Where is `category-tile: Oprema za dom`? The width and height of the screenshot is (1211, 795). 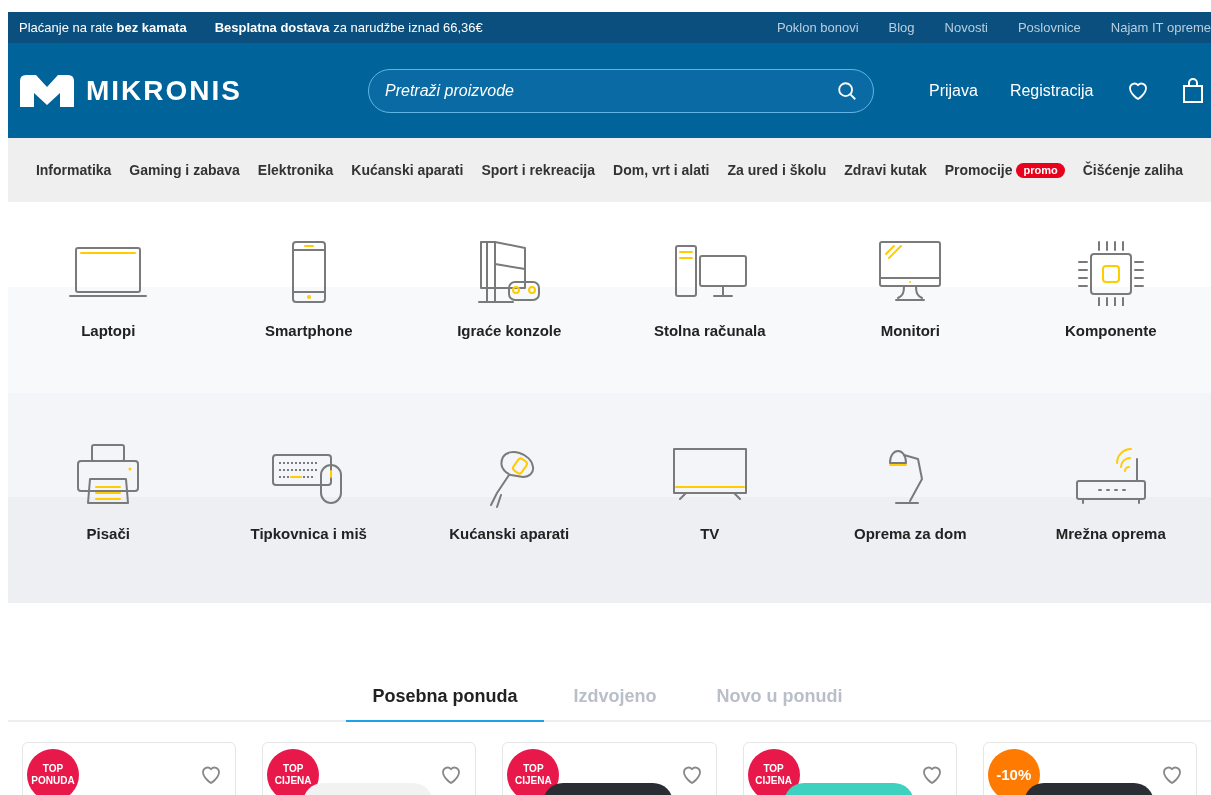
category-tile: Oprema za dom is located at coordinates (910, 522).